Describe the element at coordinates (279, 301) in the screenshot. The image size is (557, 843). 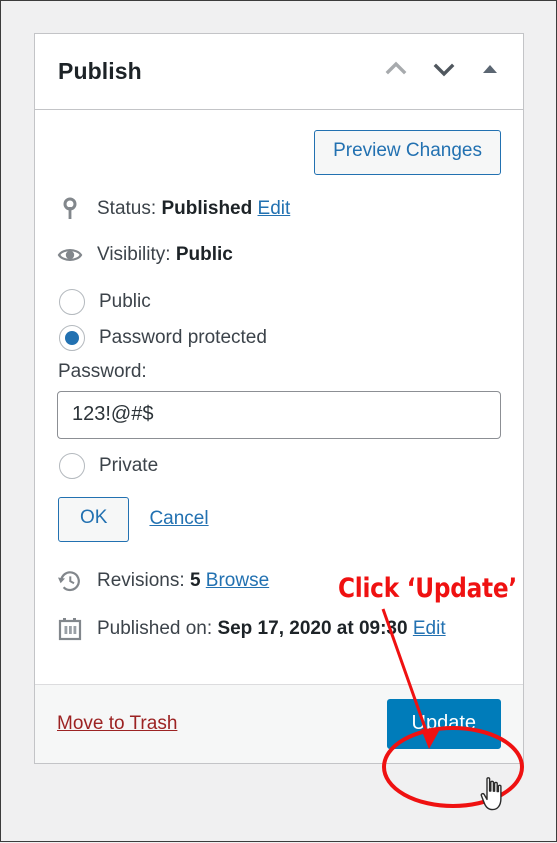
I see `visibility-option-public: Public` at that location.